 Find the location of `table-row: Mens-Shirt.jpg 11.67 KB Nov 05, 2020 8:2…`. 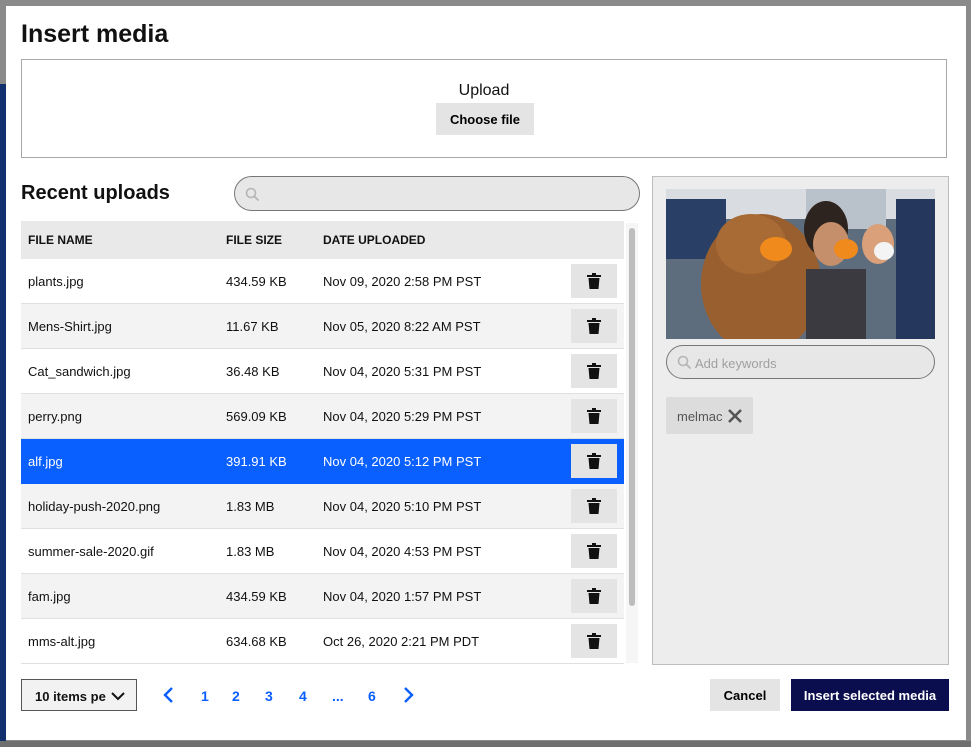

table-row: Mens-Shirt.jpg 11.67 KB Nov 05, 2020 8:2… is located at coordinates (322, 326).